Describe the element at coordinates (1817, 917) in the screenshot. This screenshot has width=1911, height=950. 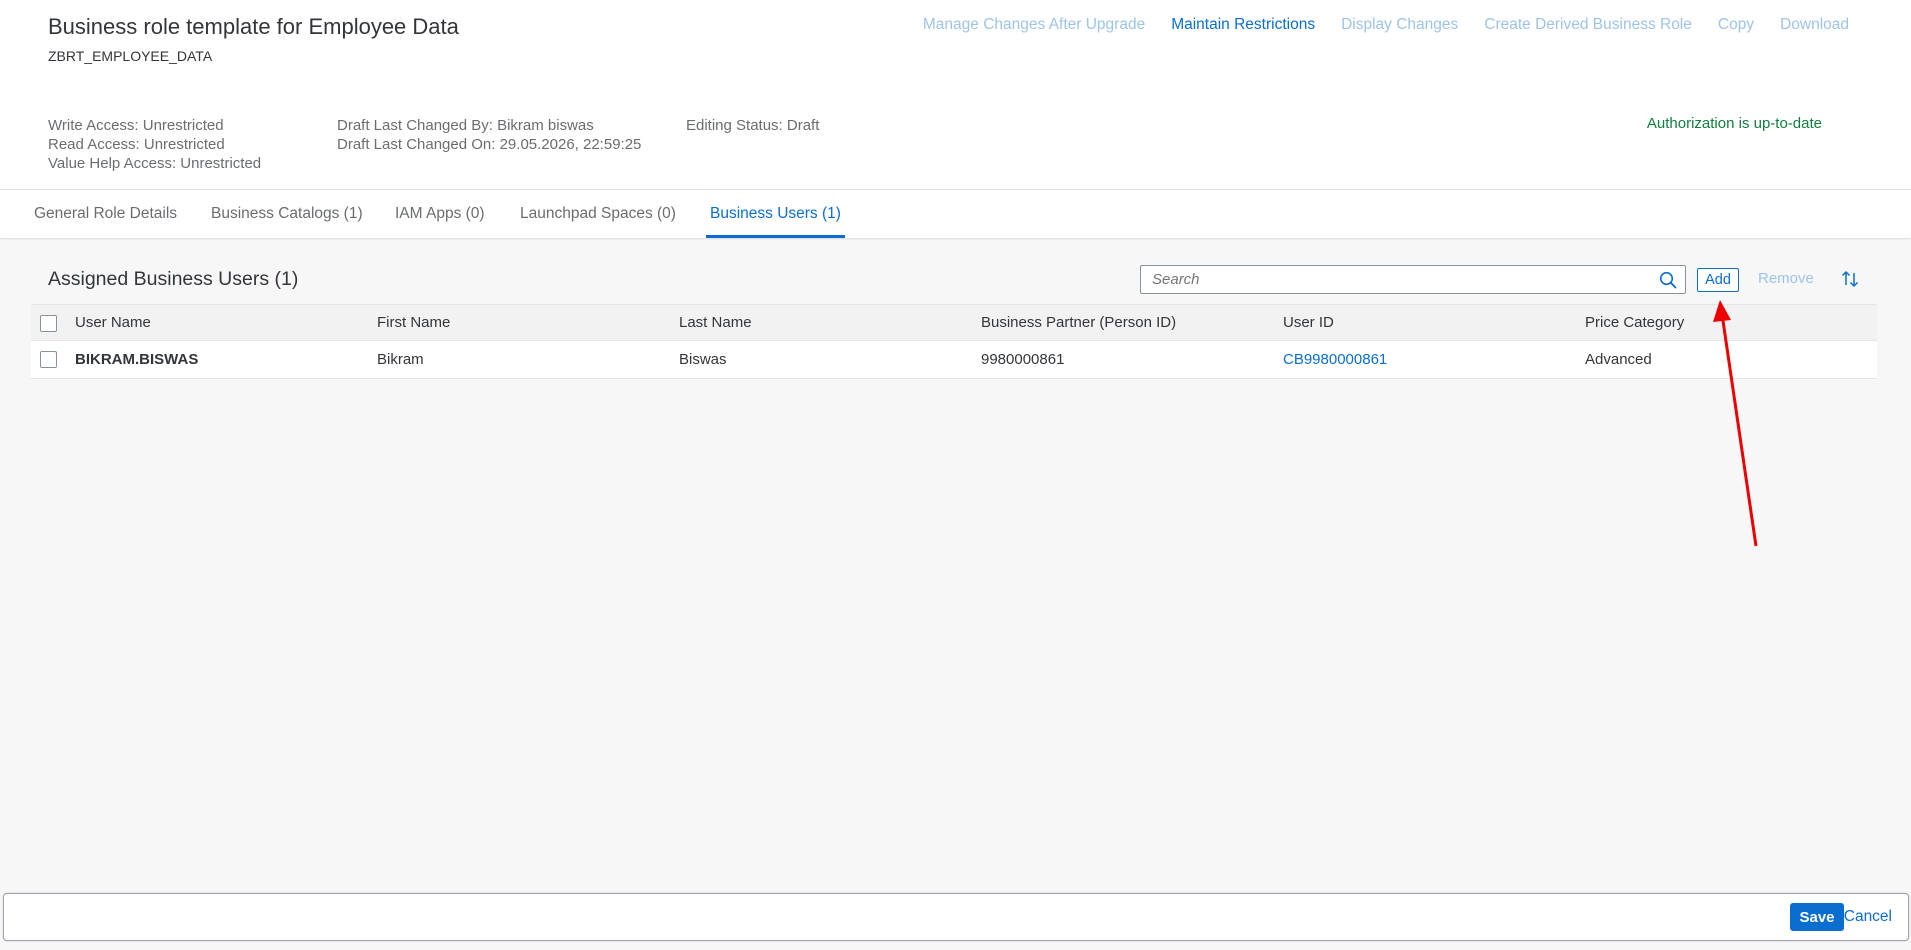
I see `save-button: Save` at that location.